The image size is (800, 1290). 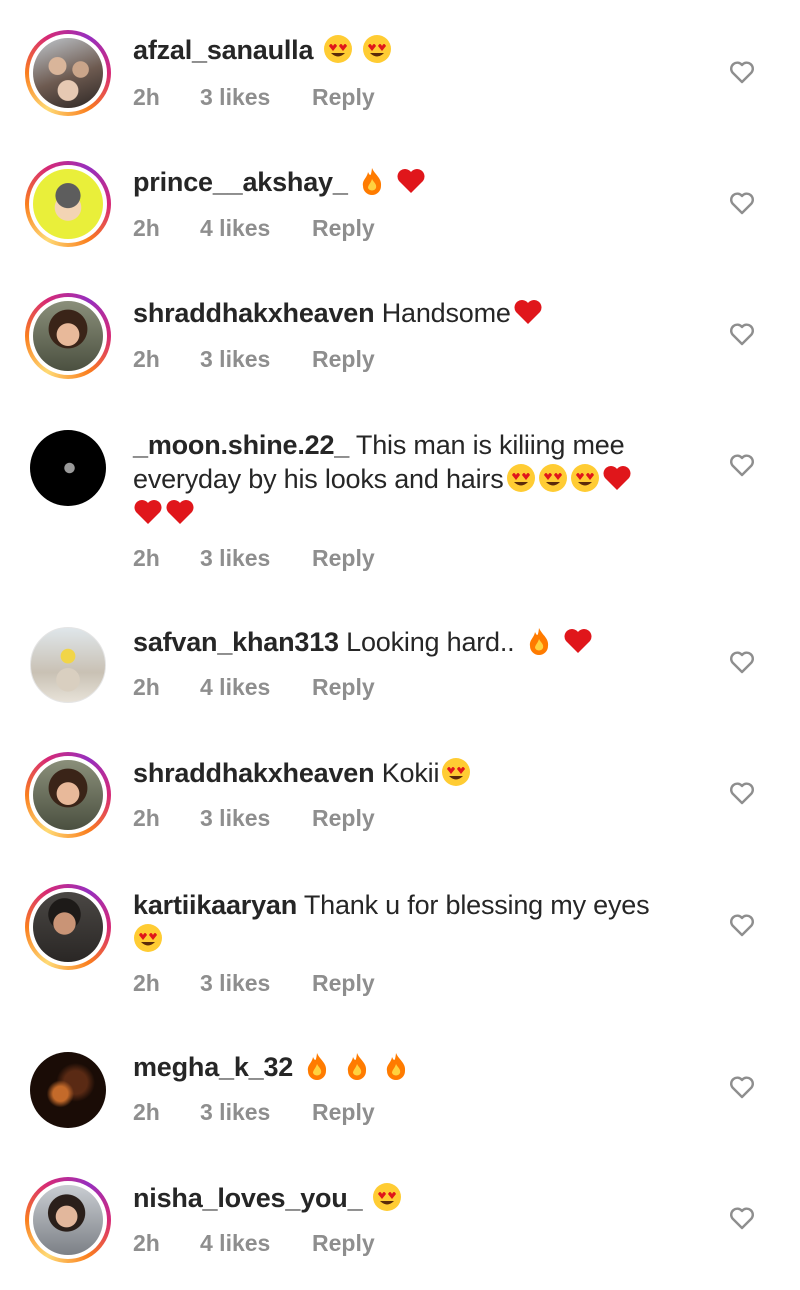 What do you see at coordinates (241, 445) in the screenshot?
I see `comment-username: _moon.shine.22_` at bounding box center [241, 445].